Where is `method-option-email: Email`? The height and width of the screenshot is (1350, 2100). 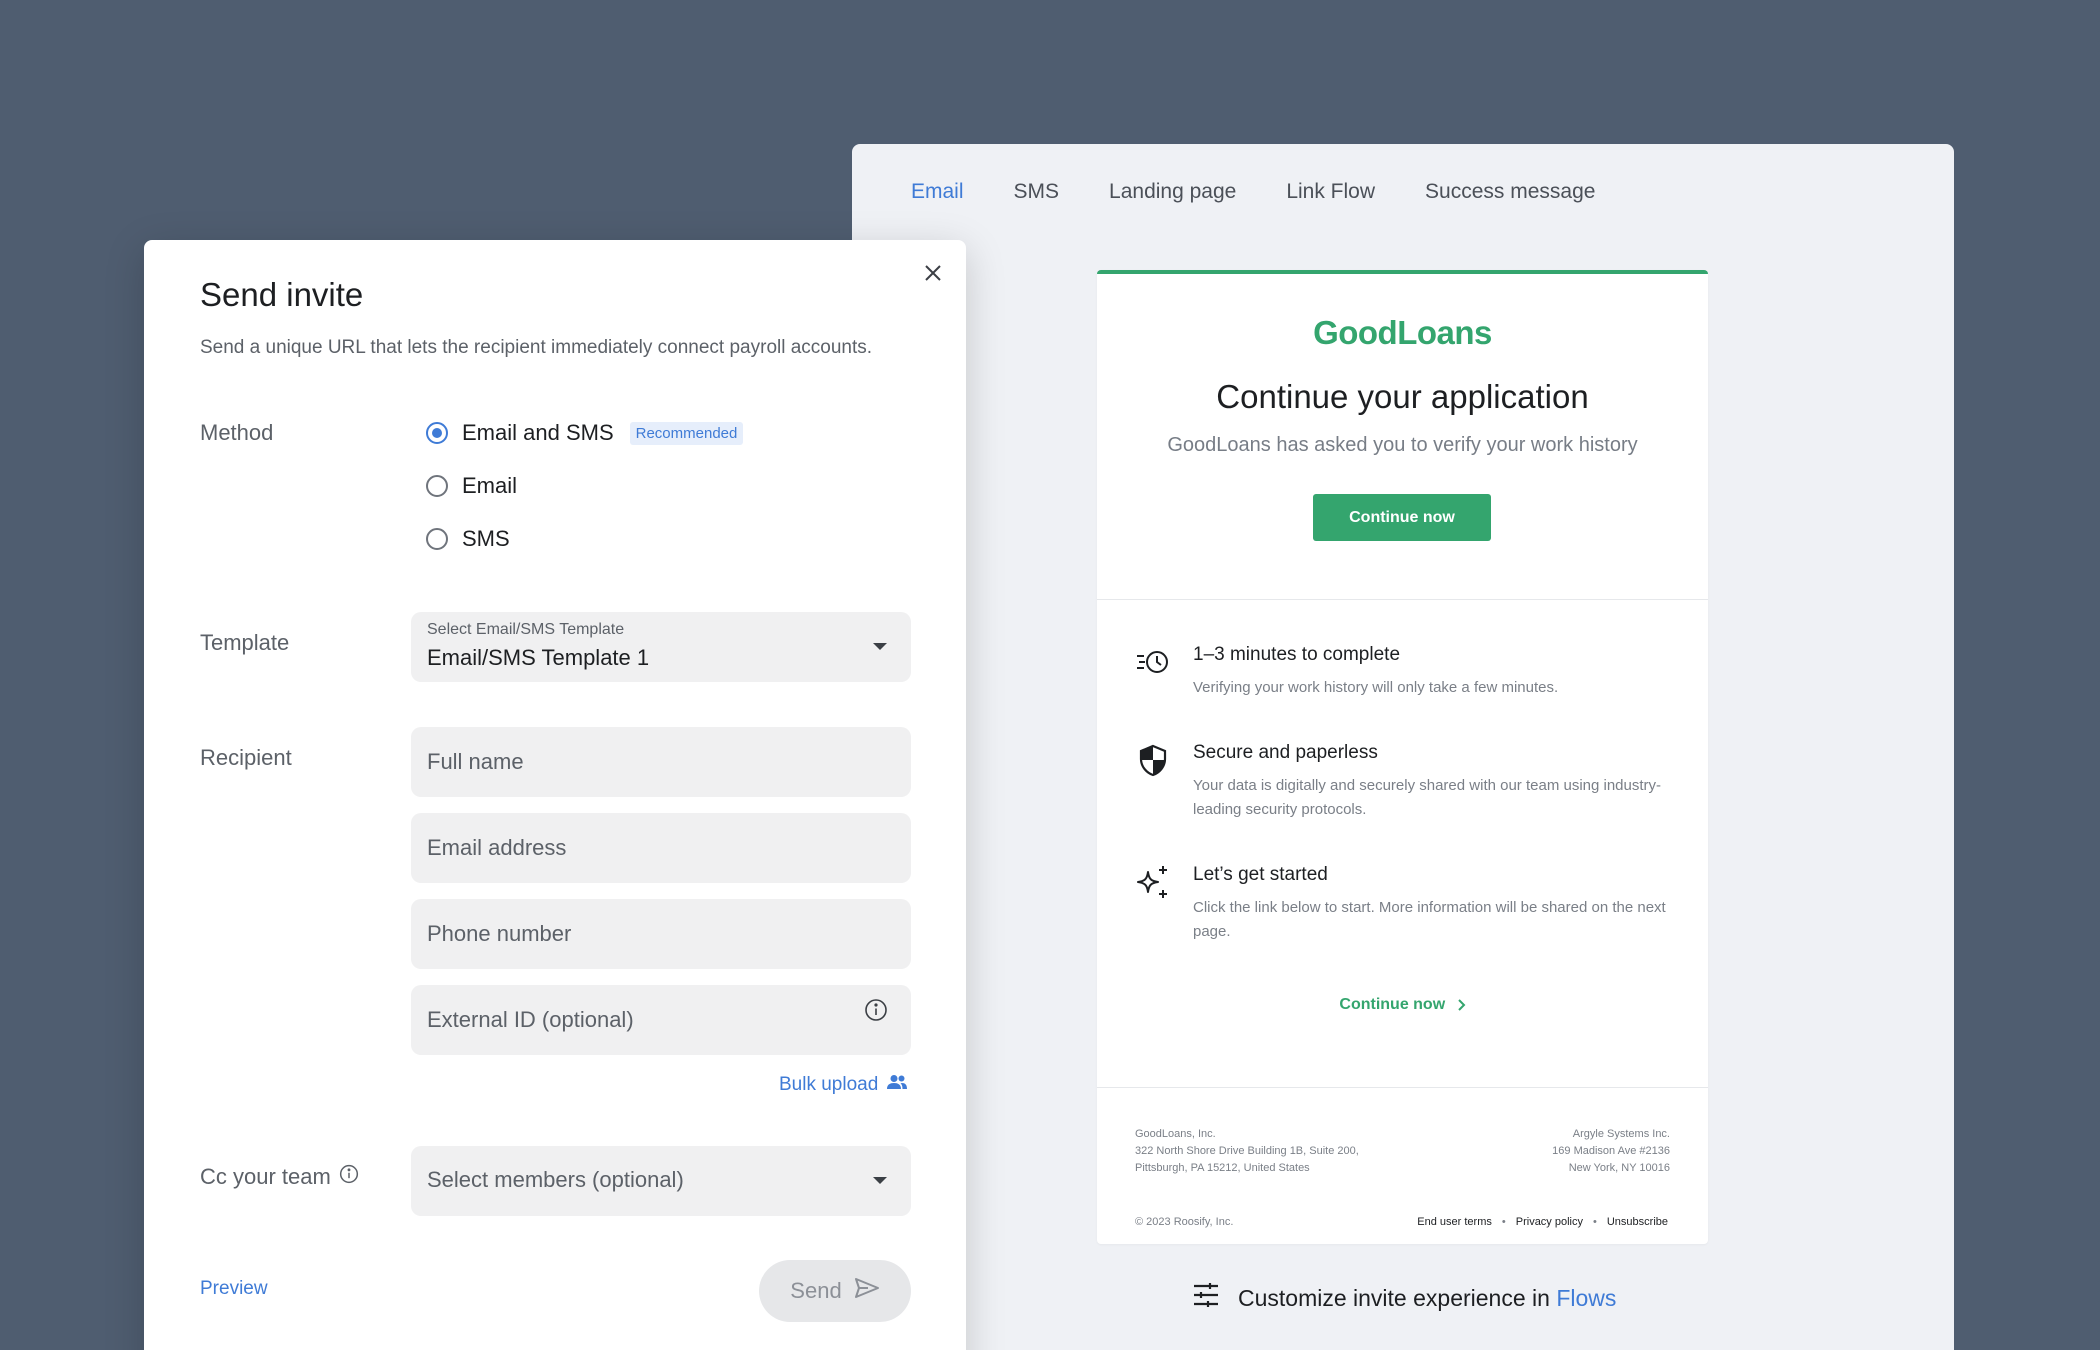
method-option-email: Email is located at coordinates (471, 486).